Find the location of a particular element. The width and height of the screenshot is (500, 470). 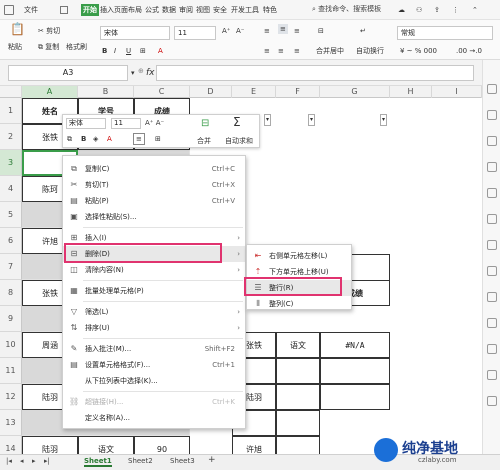

menu-batch: ▦ 批量处理单元格(P) is located at coordinates (154, 291).